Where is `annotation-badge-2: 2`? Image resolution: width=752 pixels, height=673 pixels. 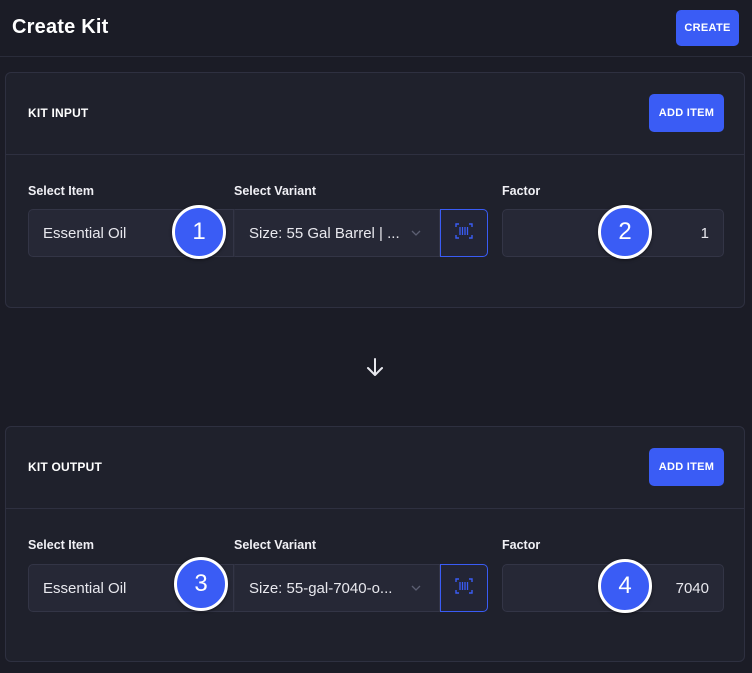 annotation-badge-2: 2 is located at coordinates (625, 232).